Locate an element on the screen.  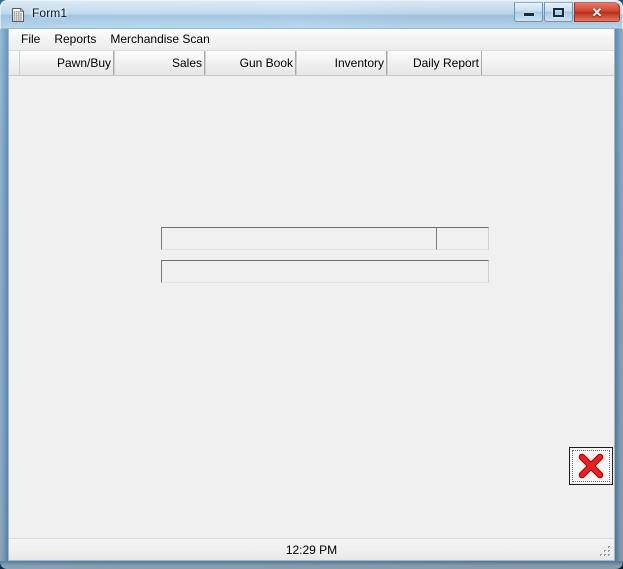
close-icon: ✕ is located at coordinates (597, 12).